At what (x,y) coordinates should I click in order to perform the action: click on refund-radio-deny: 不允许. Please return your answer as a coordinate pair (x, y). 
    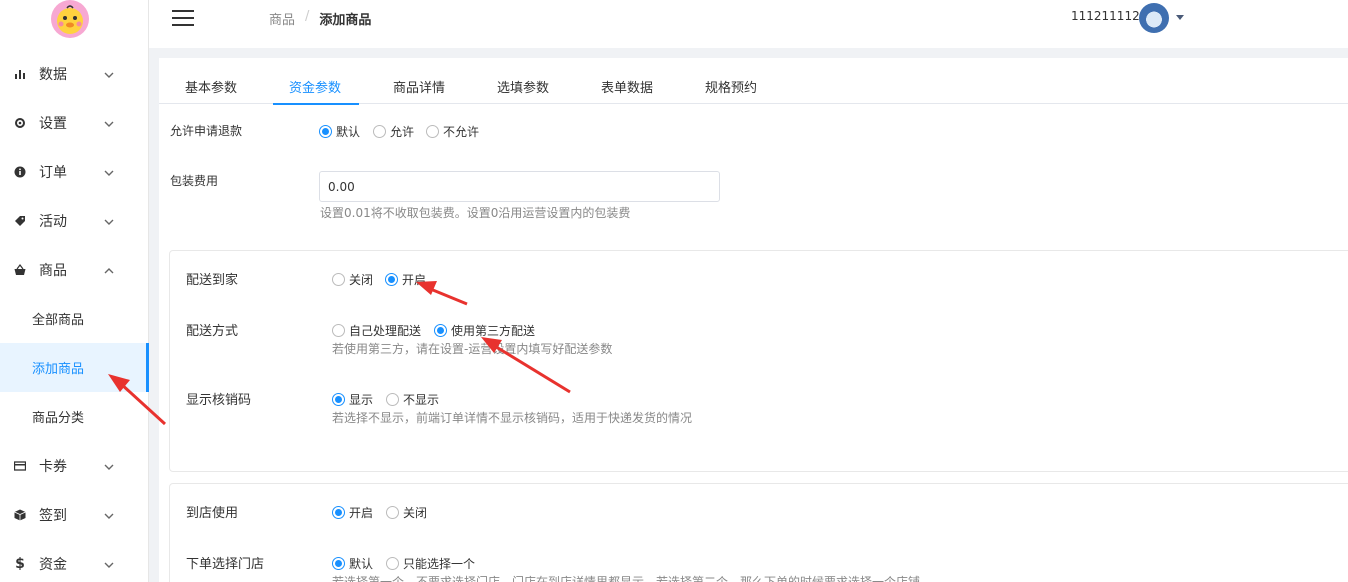
    Looking at the image, I should click on (452, 131).